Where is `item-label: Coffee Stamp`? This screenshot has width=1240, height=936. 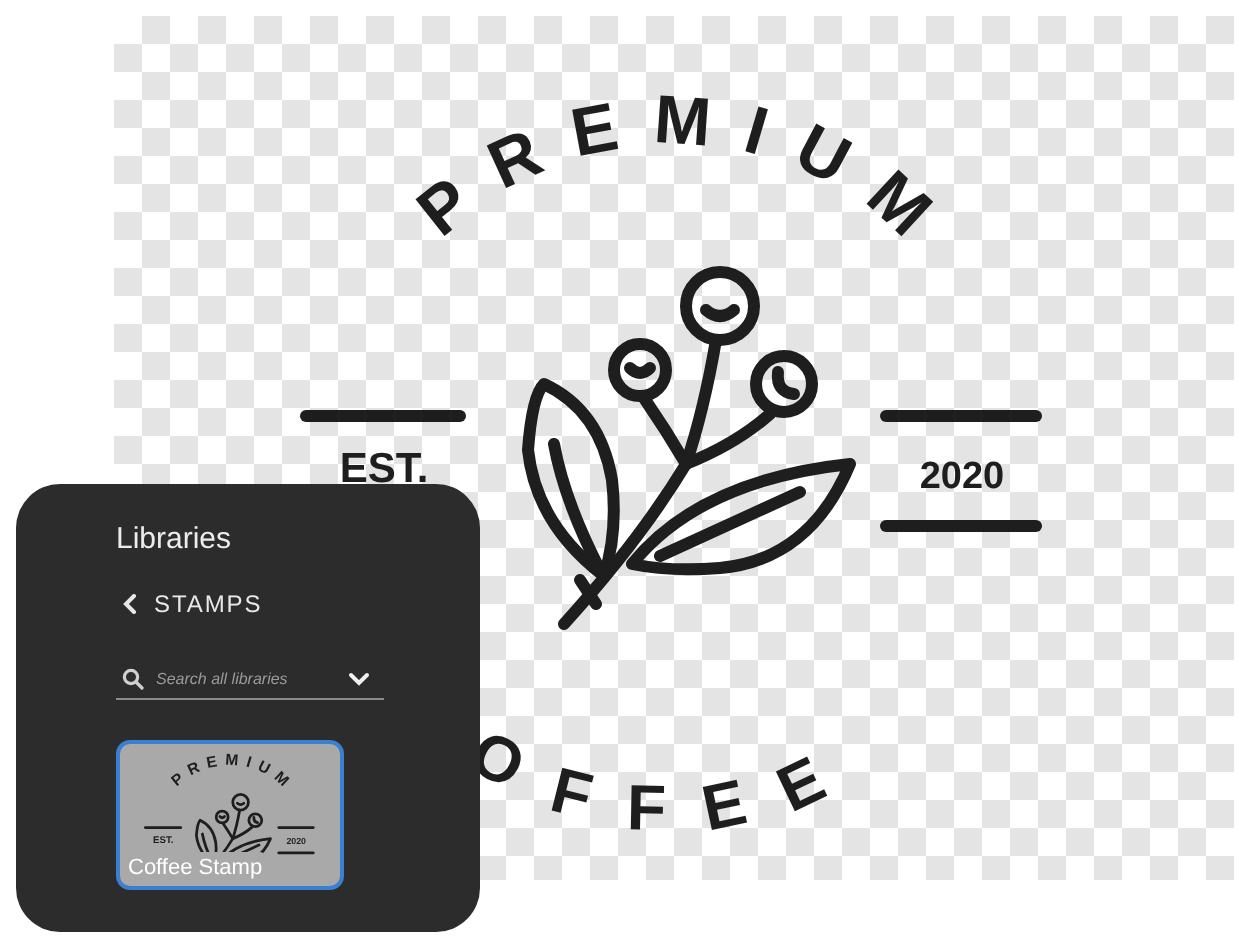
item-label: Coffee Stamp is located at coordinates (195, 868).